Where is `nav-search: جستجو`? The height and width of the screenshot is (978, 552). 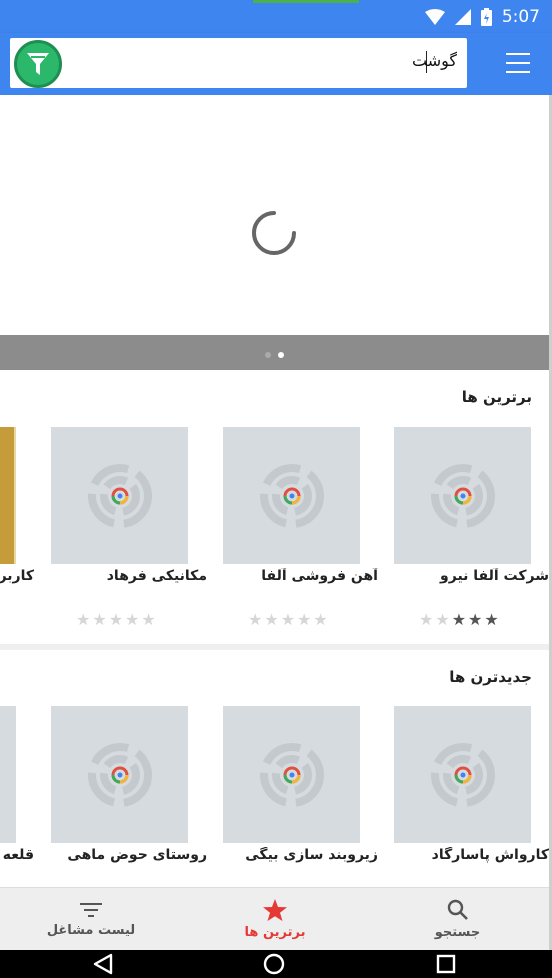 nav-search: جستجو is located at coordinates (457, 919).